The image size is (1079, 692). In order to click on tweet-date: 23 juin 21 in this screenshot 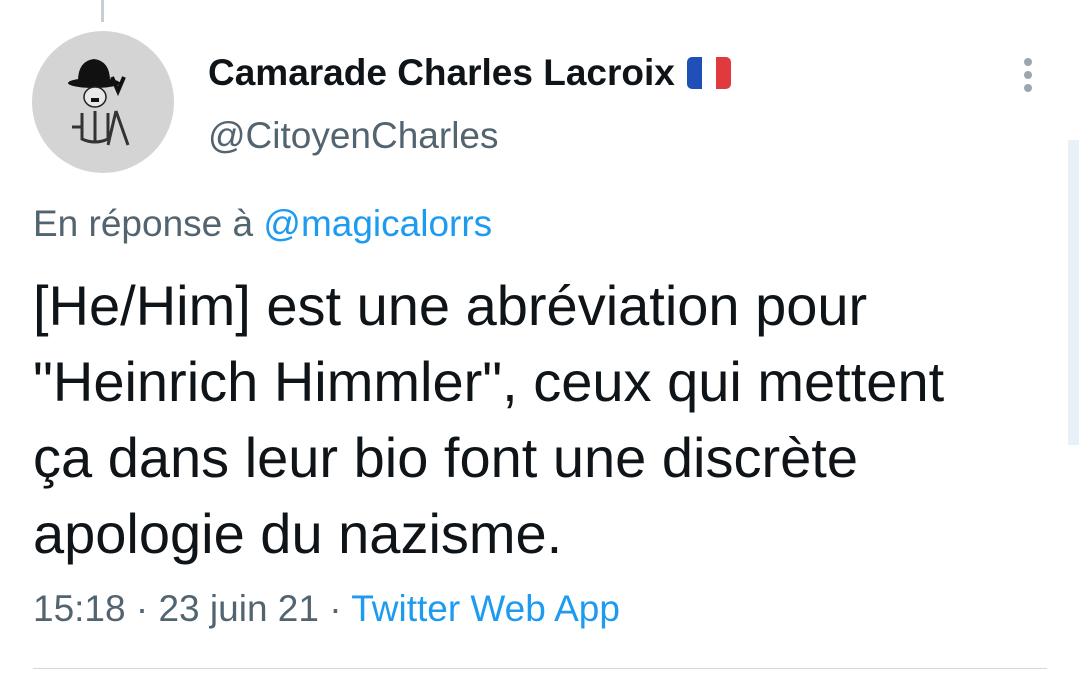, I will do `click(238, 608)`.